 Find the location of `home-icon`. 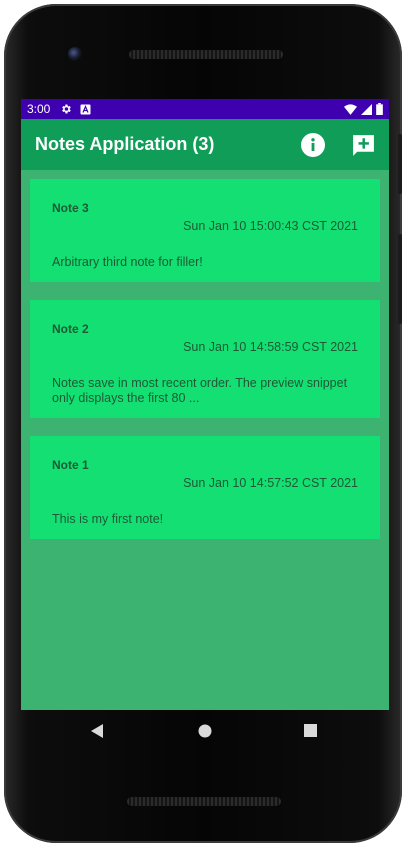

home-icon is located at coordinates (205, 733).